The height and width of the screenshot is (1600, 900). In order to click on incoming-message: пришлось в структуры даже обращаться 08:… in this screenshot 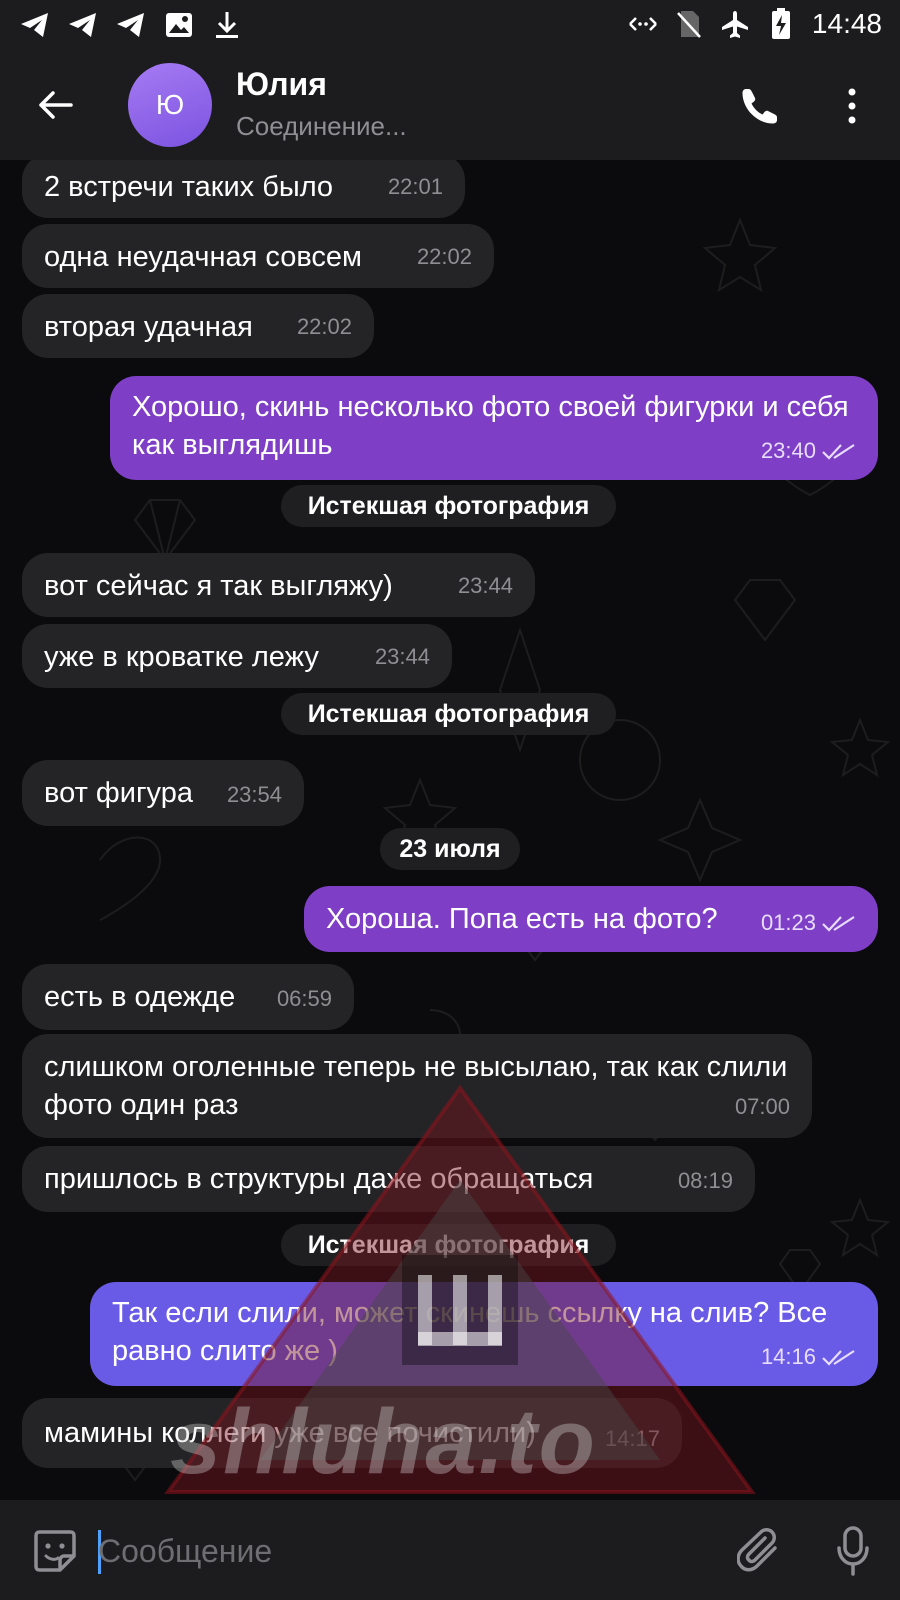, I will do `click(388, 1179)`.